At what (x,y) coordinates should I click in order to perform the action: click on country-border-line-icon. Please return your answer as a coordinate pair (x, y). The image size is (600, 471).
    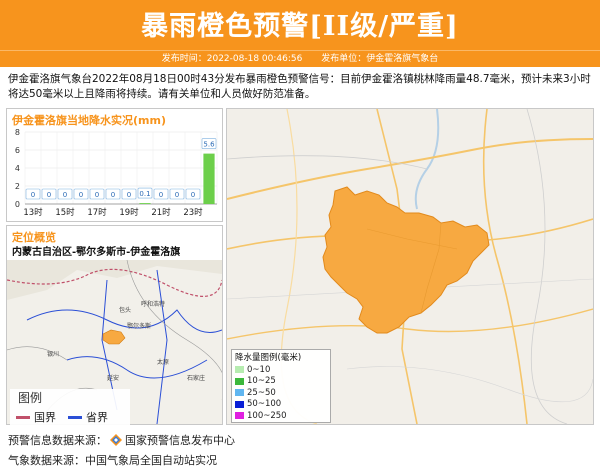
    Looking at the image, I should click on (23, 417).